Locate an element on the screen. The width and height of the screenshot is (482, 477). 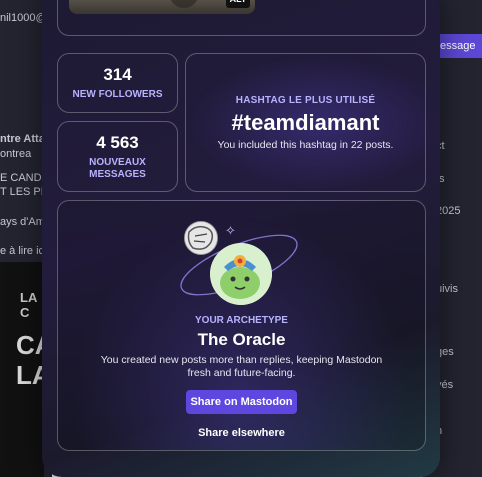
archetype-title: The Oracle is located at coordinates (241, 339).